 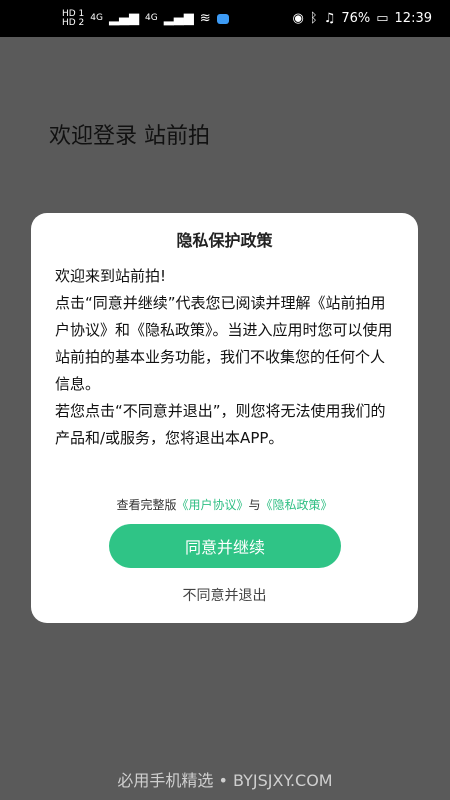 I want to click on links-and: 与, so click(x=254, y=505).